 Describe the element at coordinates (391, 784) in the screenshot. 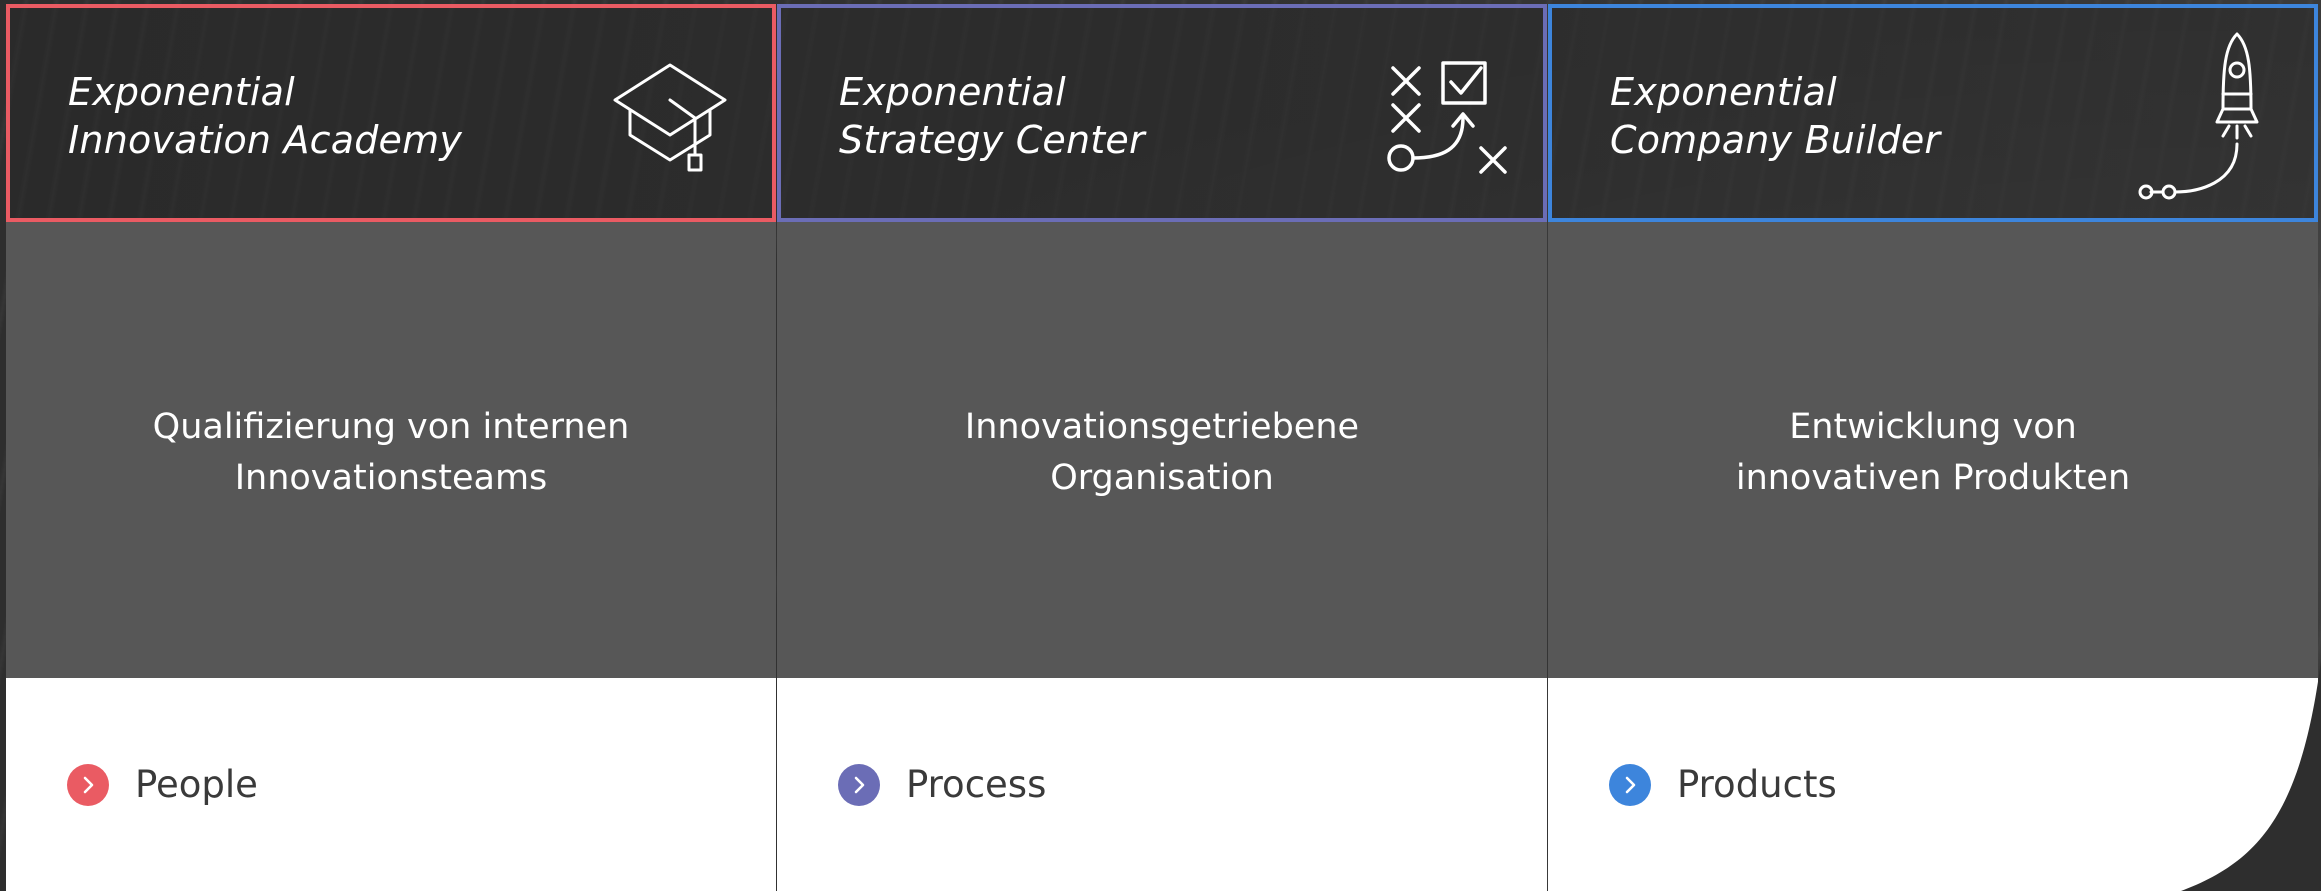

I see `academy-footer: People` at that location.